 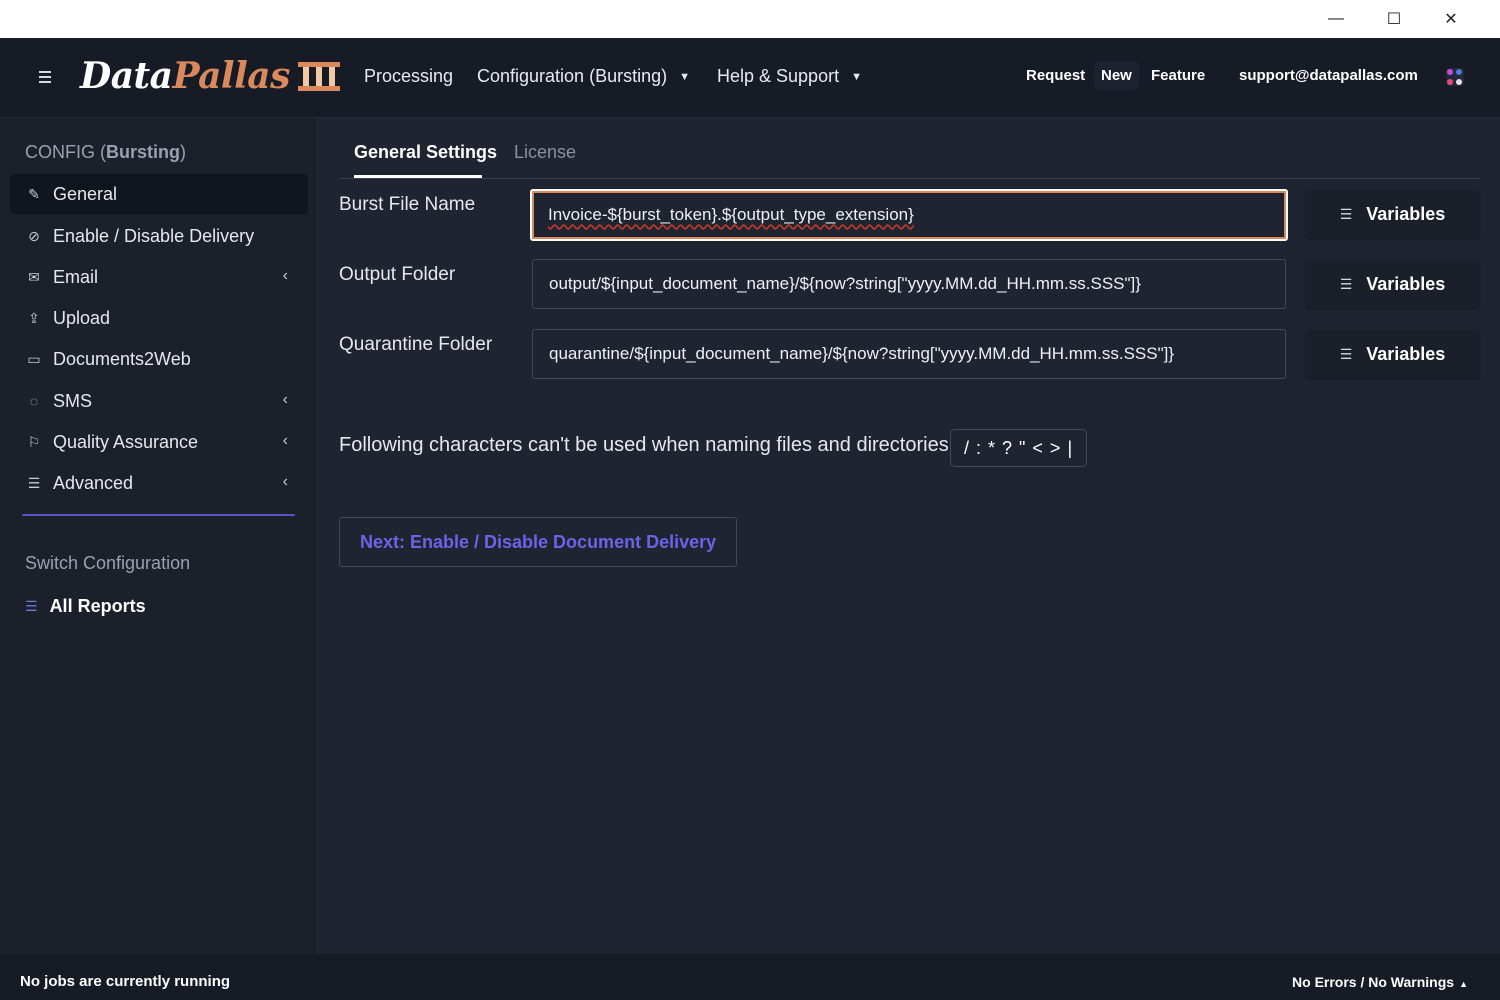 I want to click on sidebar-item-general: ✎ General, so click(x=159, y=194).